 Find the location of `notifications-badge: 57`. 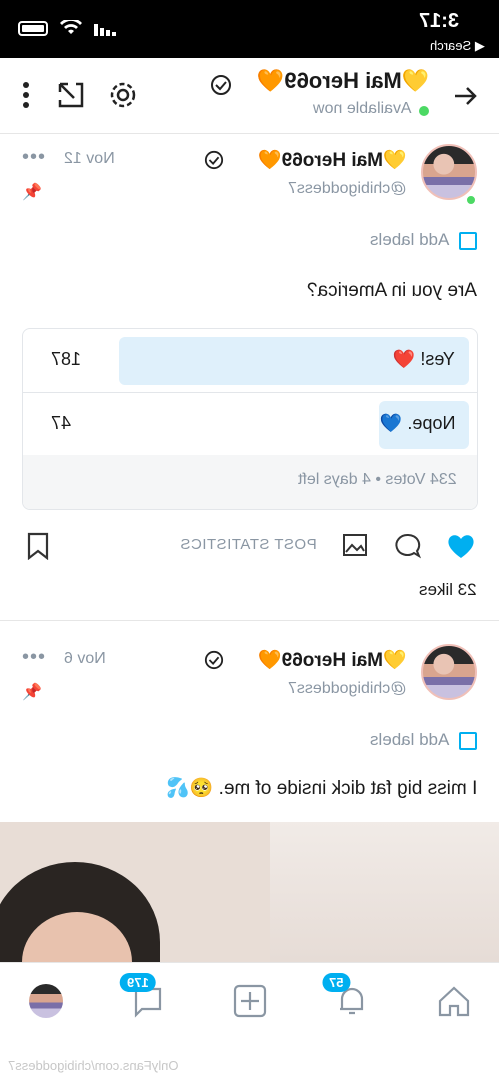

notifications-badge: 57 is located at coordinates (336, 982).